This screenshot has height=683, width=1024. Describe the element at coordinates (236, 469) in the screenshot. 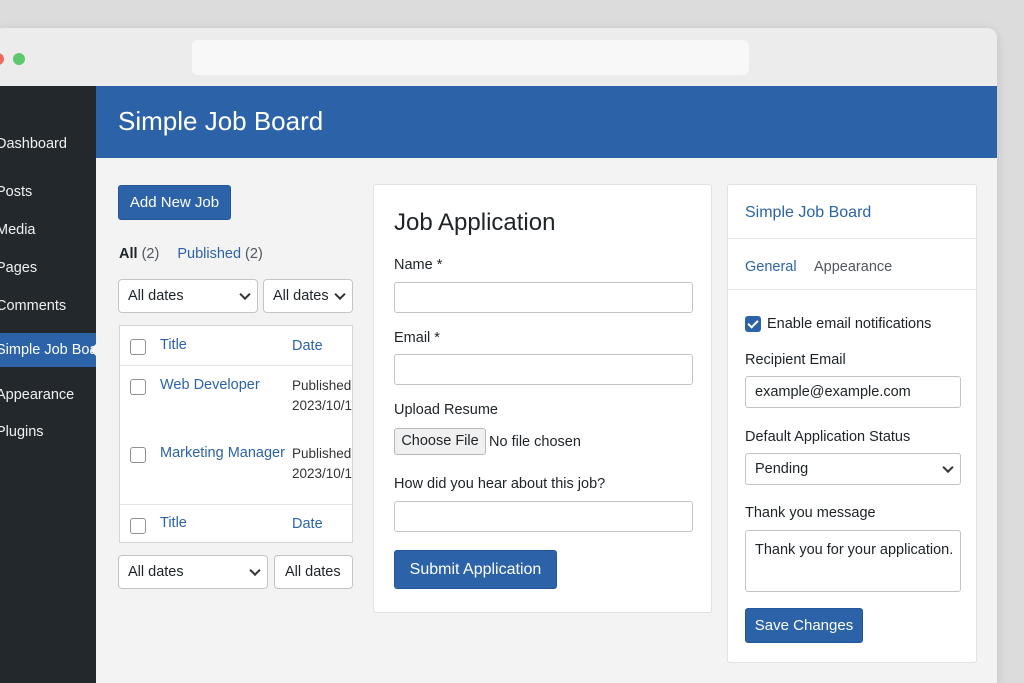

I see `table-row: Marketing Manager Published 2023/10/10` at that location.